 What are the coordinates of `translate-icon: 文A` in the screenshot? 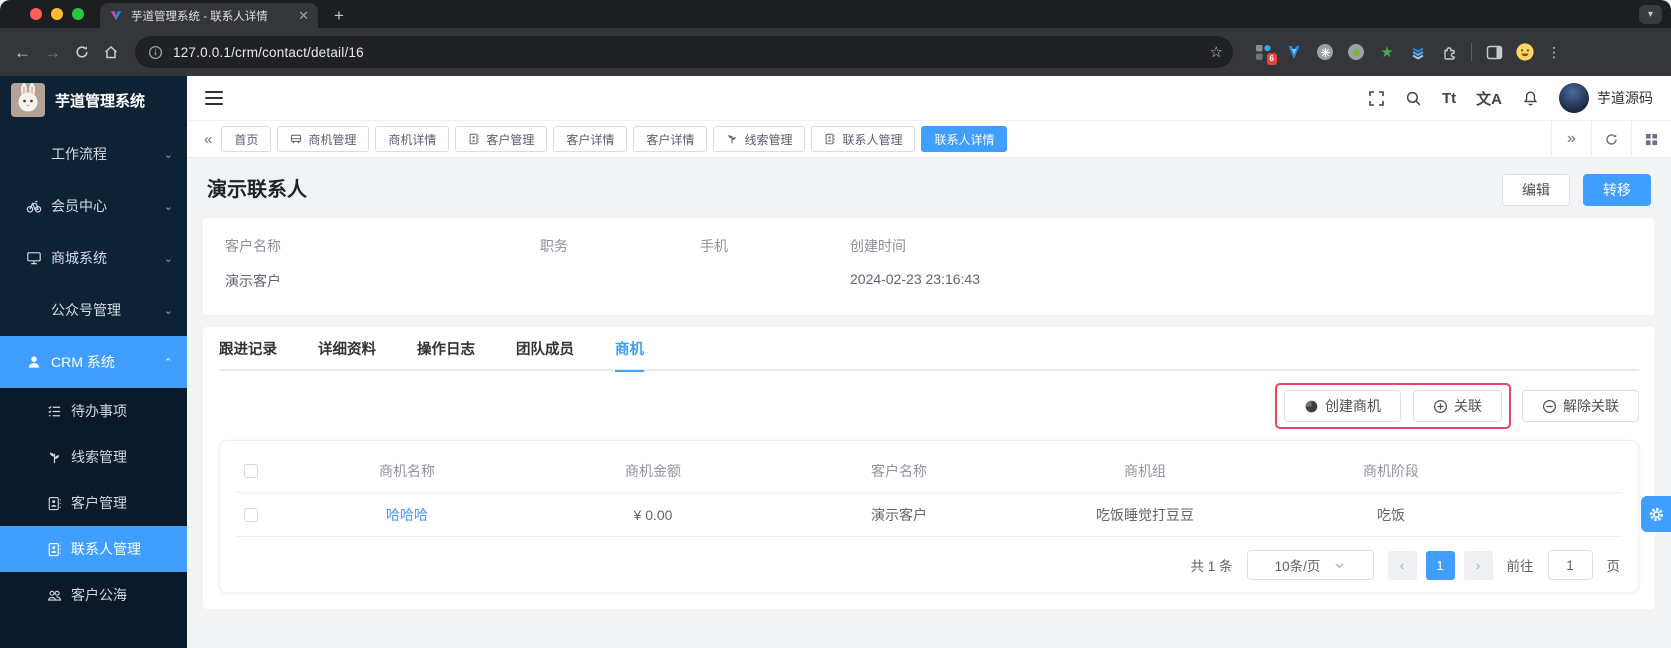 It's located at (1489, 98).